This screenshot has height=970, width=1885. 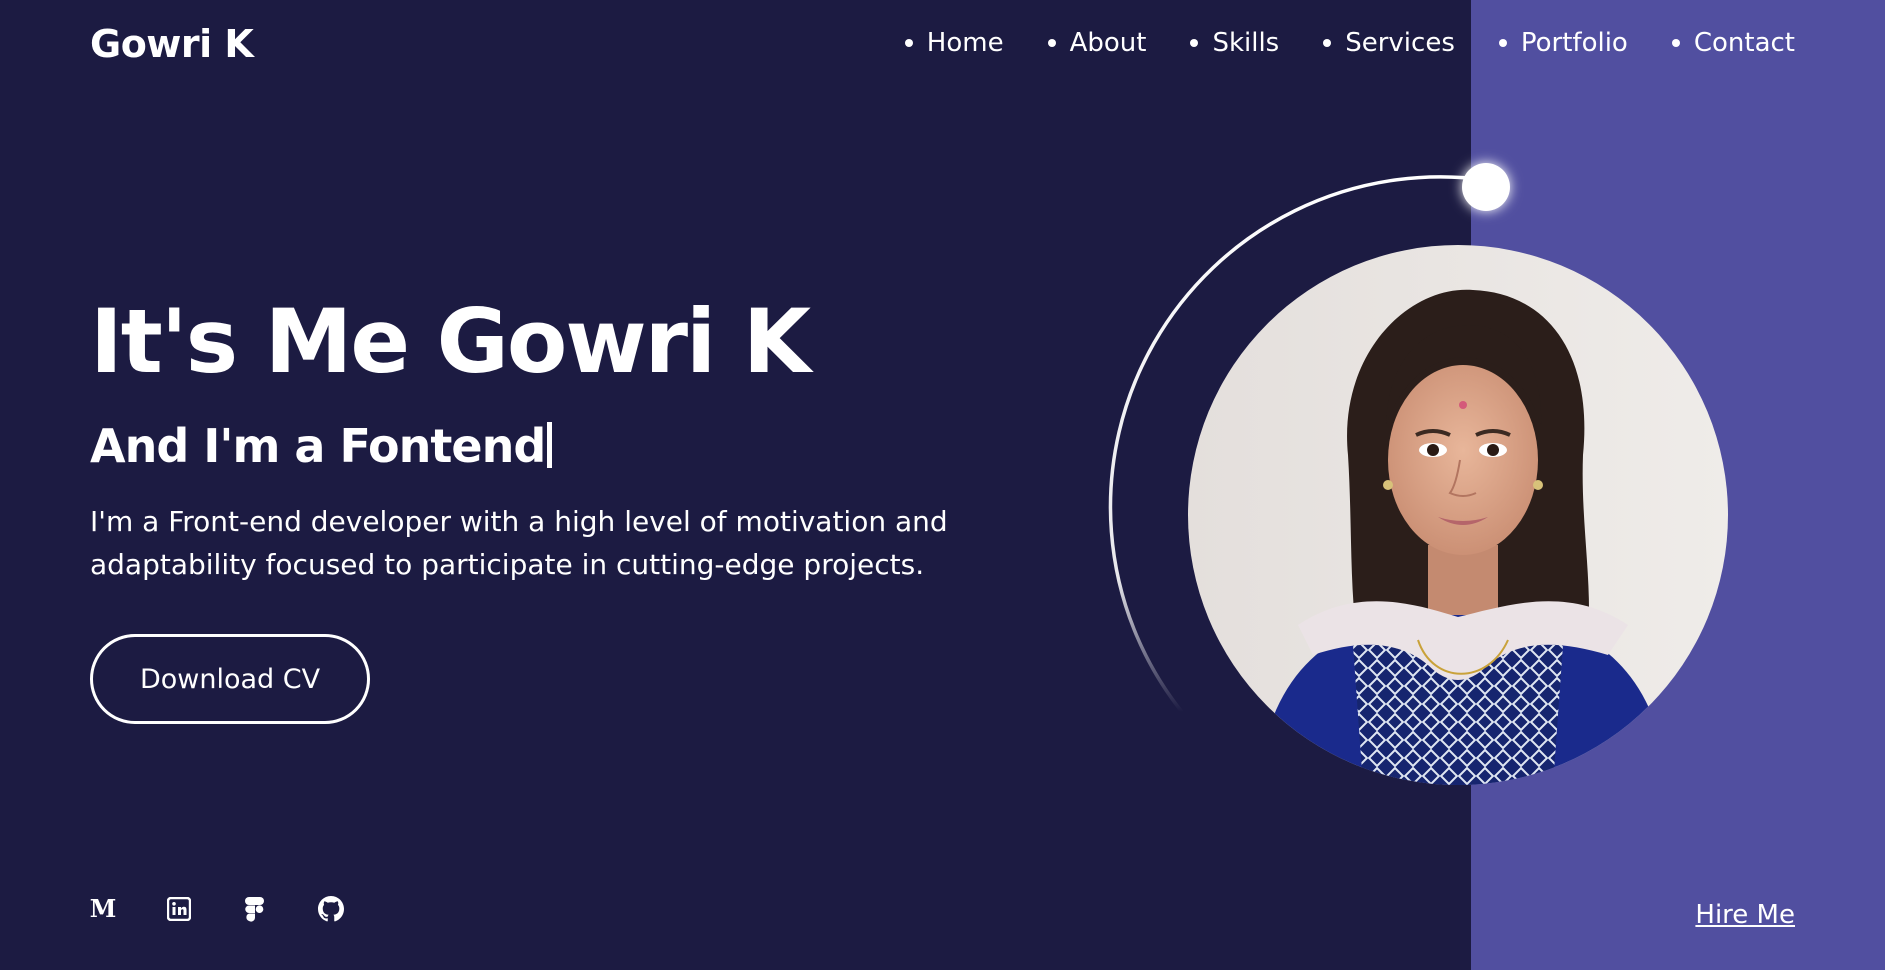 I want to click on medium-icon: M, so click(x=103, y=908).